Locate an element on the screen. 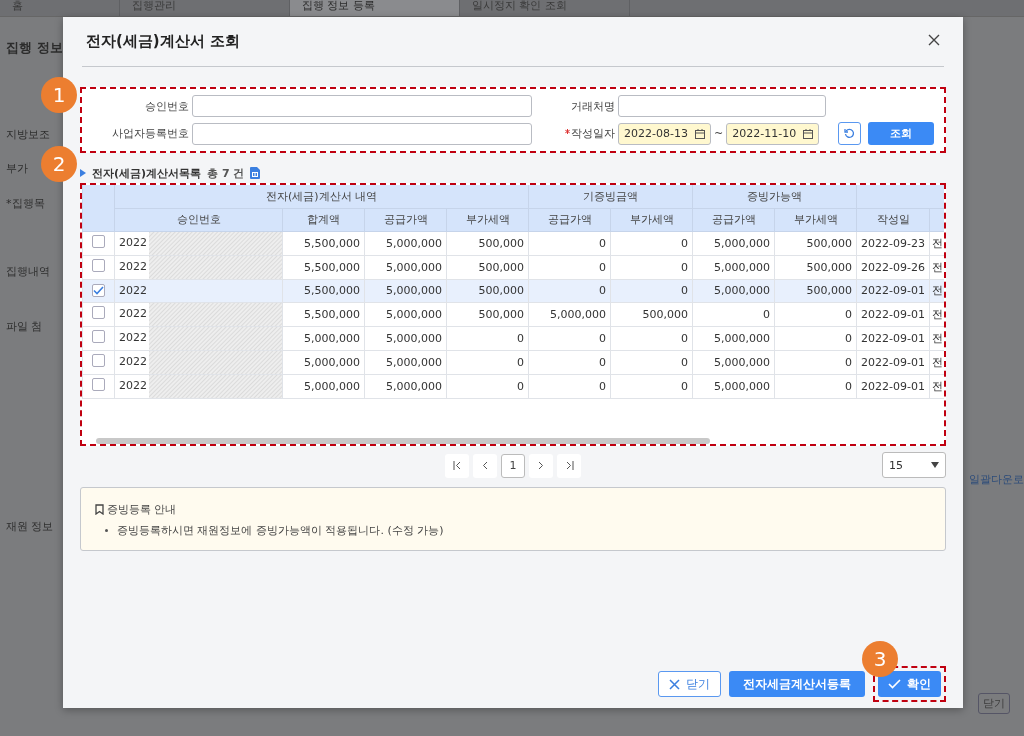  chevron-left-icon is located at coordinates (485, 465).